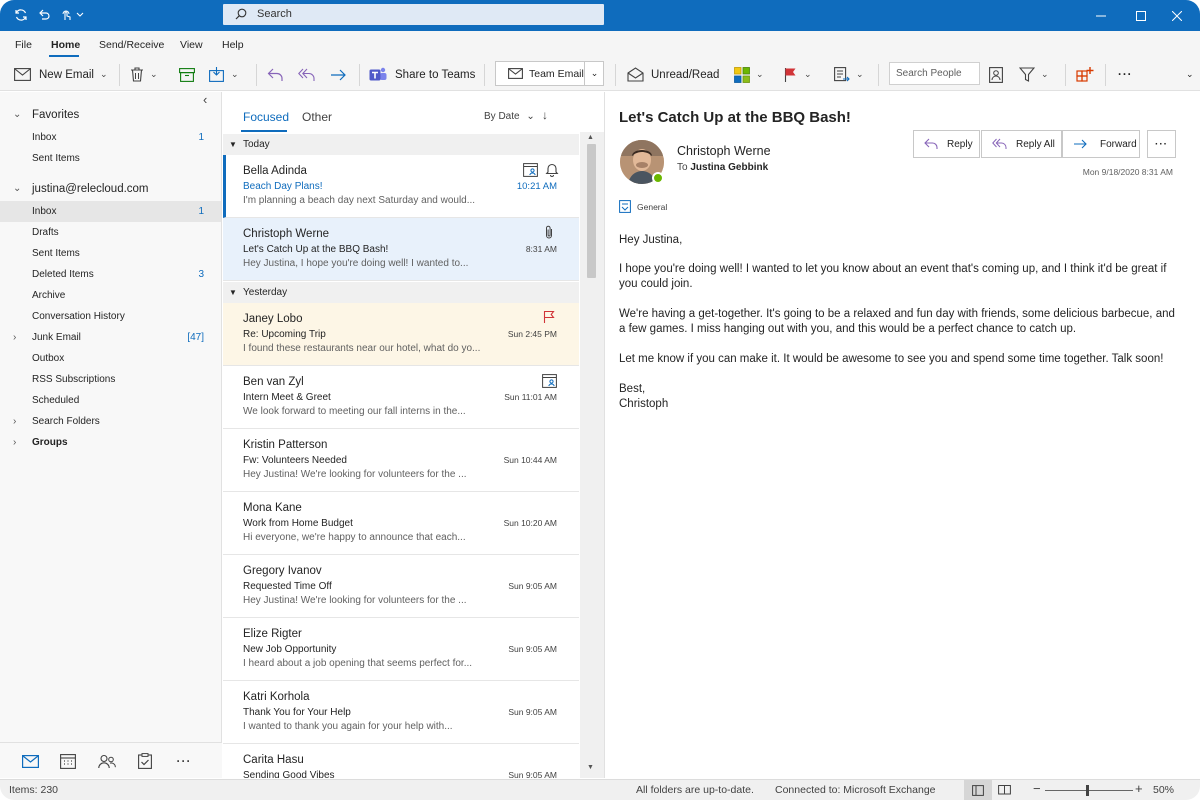  What do you see at coordinates (590, 137) in the screenshot?
I see `scroll-up-icon: ▲` at bounding box center [590, 137].